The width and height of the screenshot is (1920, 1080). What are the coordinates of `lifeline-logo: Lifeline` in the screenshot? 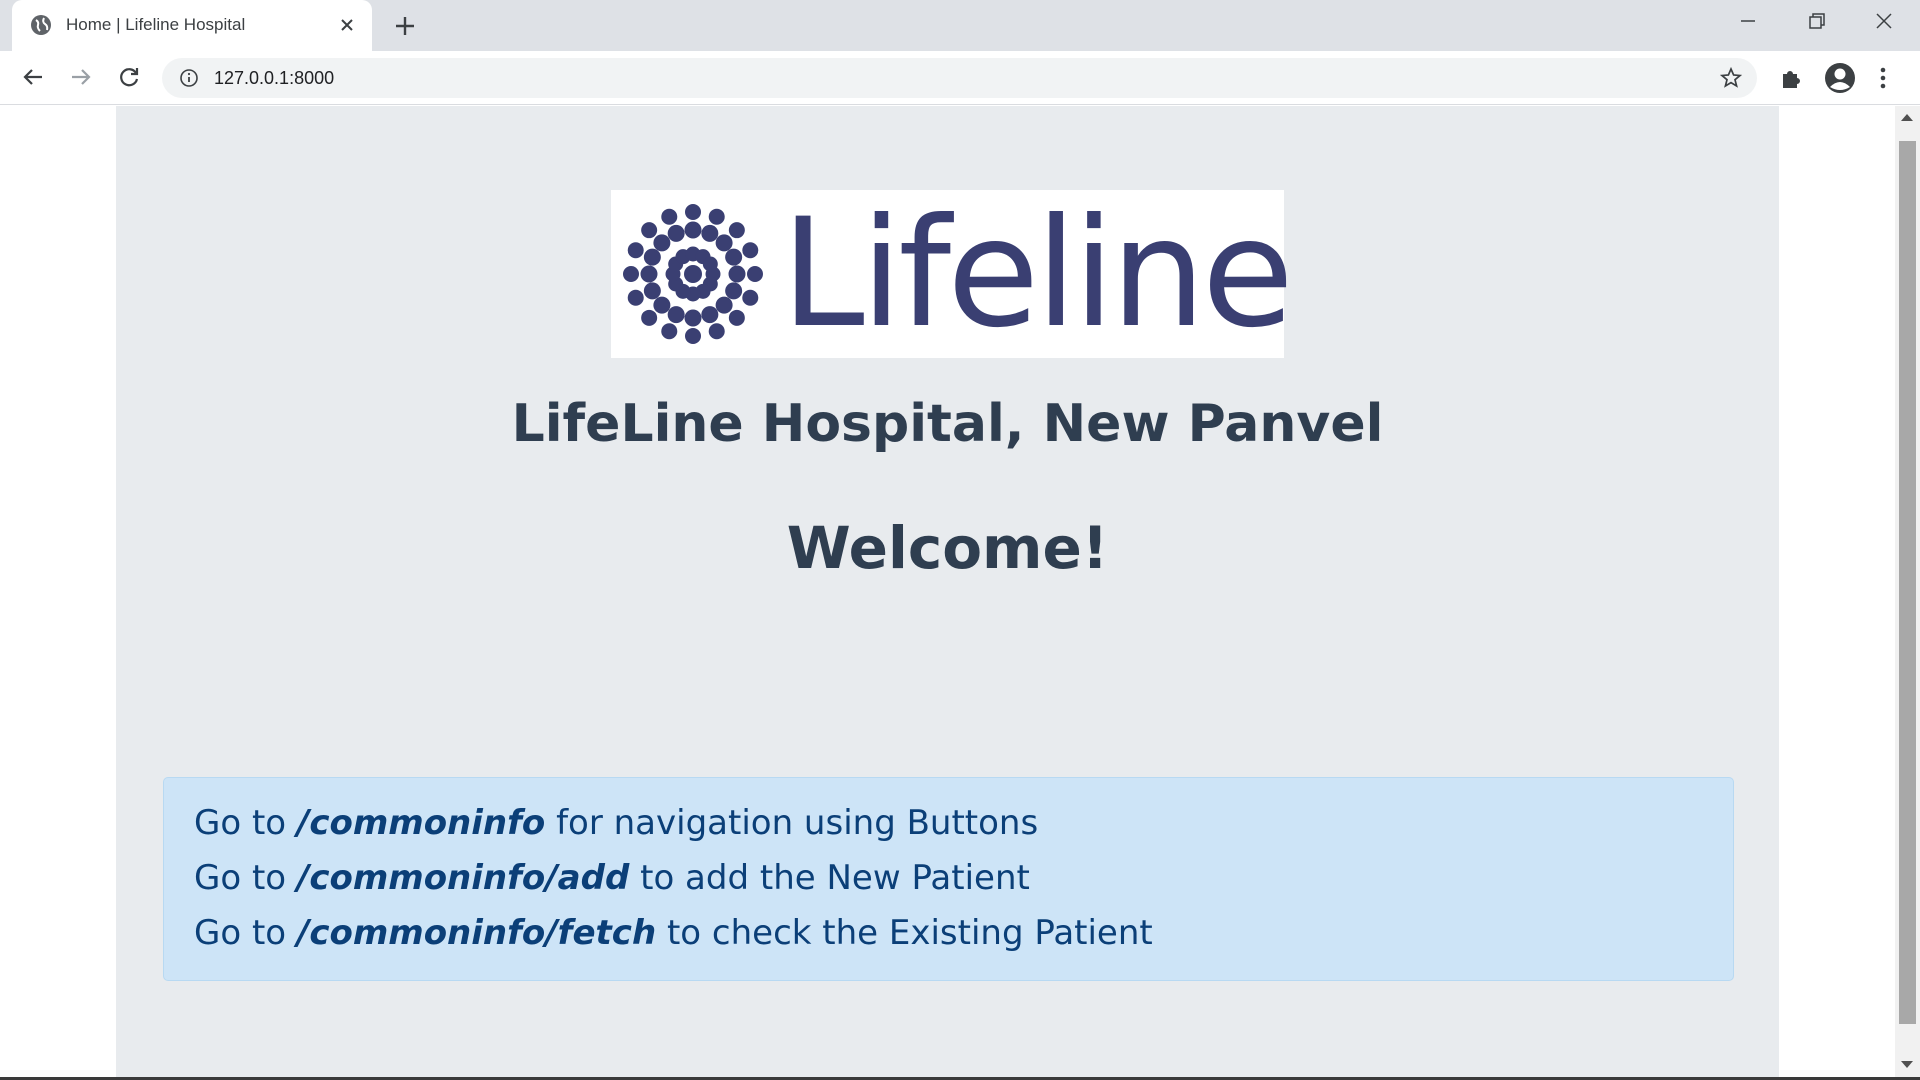 It's located at (952, 274).